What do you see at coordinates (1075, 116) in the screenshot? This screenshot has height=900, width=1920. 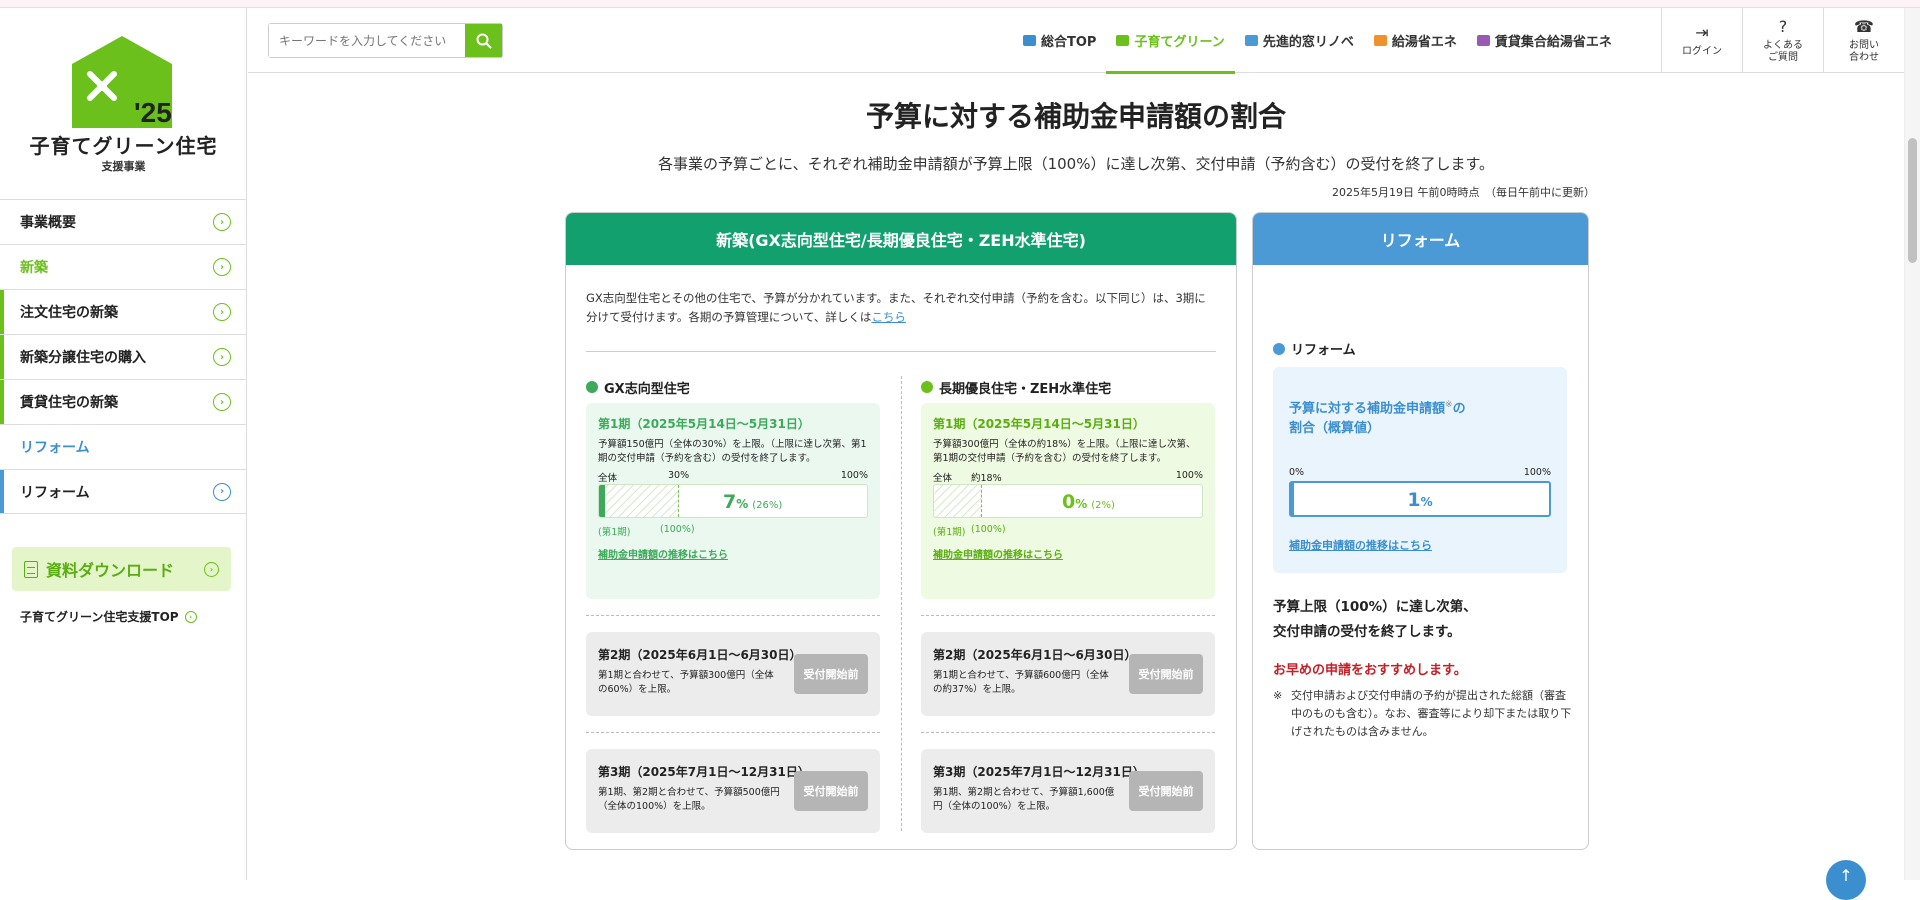 I see `page-title: 予算に対する補助金申請額の割合` at bounding box center [1075, 116].